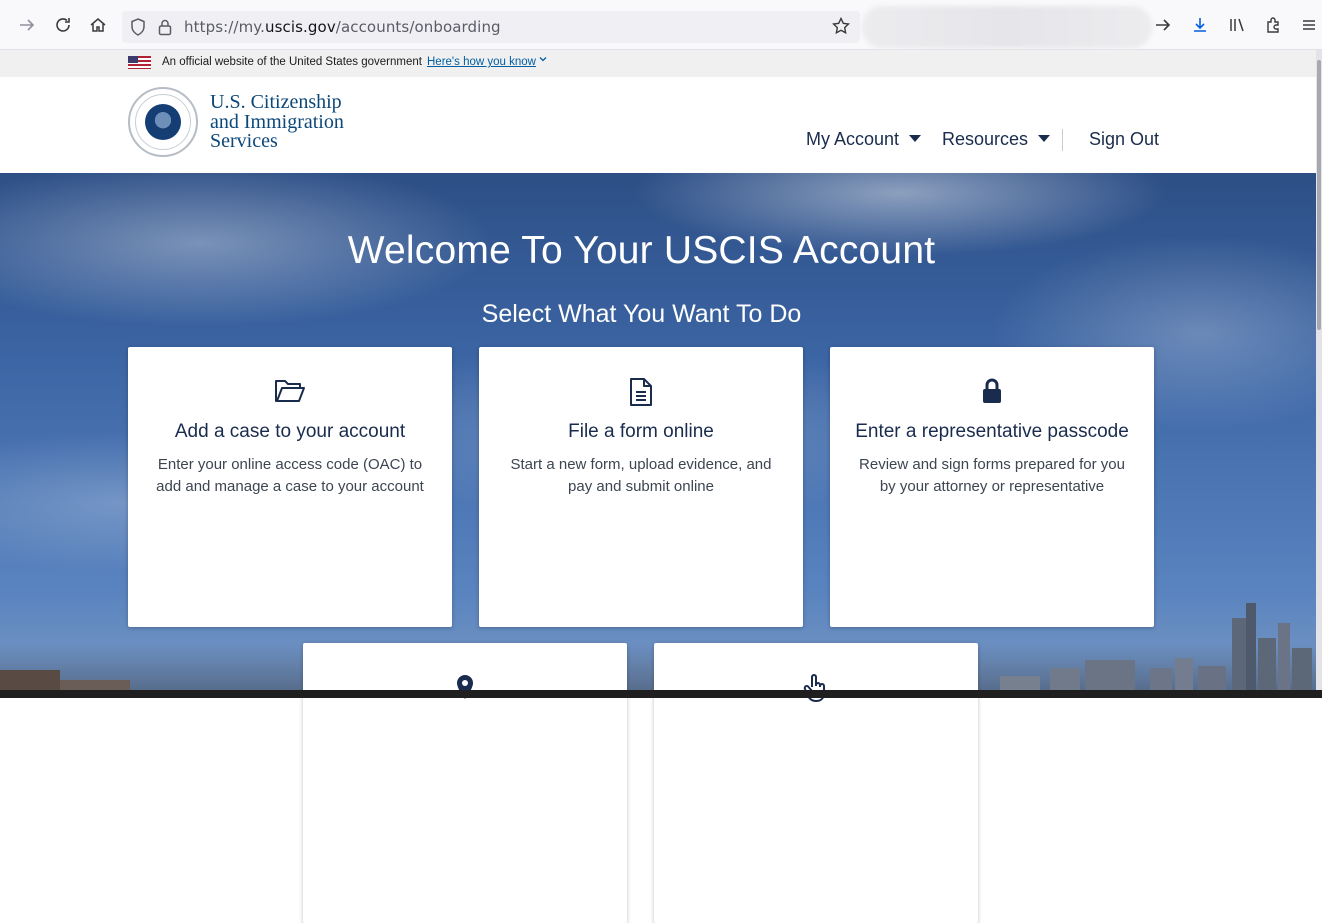 The height and width of the screenshot is (923, 1322). I want to click on nav-my-account: My Account, so click(864, 139).